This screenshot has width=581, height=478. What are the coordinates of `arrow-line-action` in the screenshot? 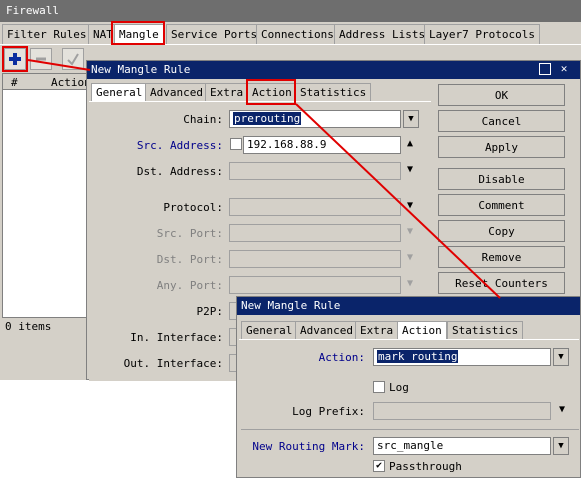 It's located at (398, 201).